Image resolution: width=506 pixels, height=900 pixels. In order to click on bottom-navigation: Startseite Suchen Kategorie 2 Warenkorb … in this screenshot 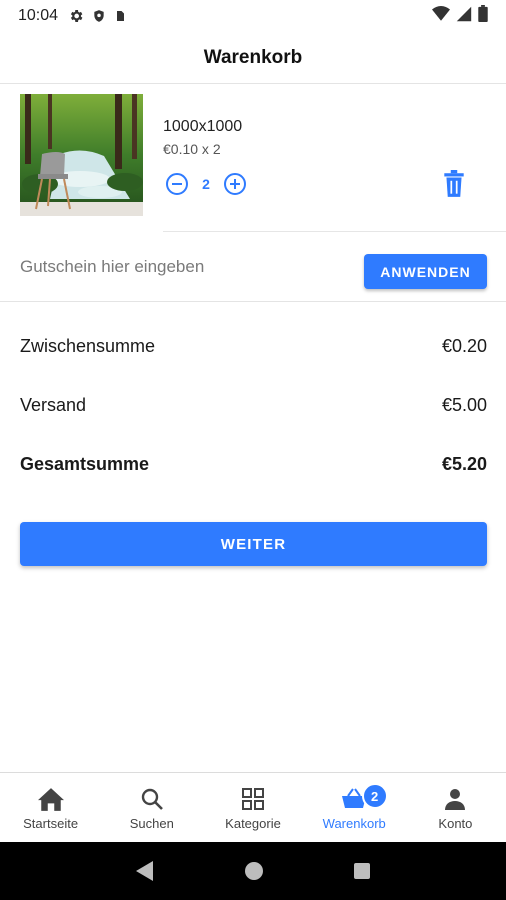, I will do `click(253, 807)`.